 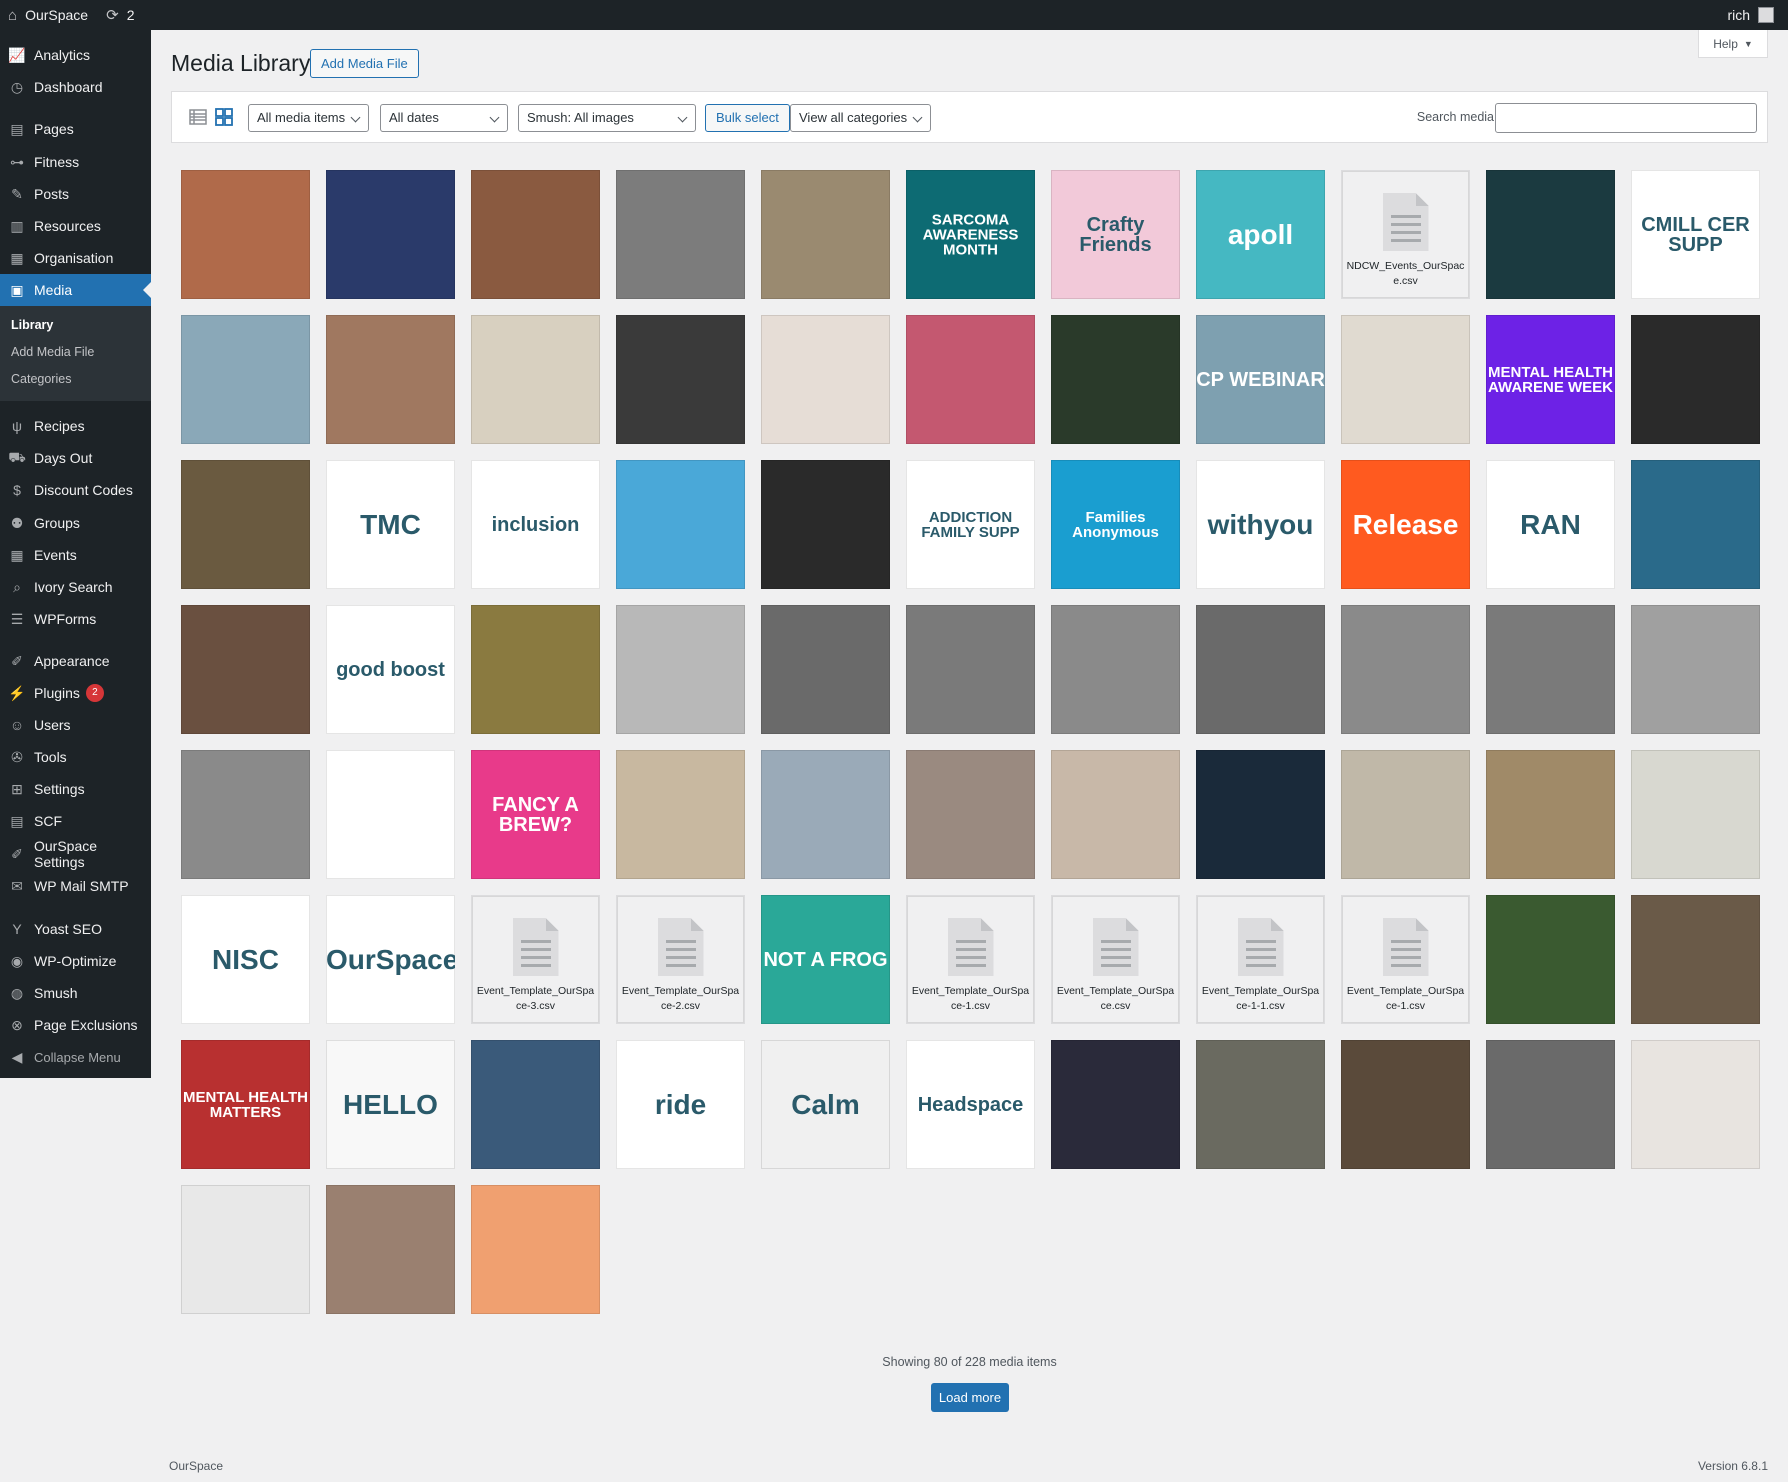 I want to click on grid-view-icon, so click(x=224, y=117).